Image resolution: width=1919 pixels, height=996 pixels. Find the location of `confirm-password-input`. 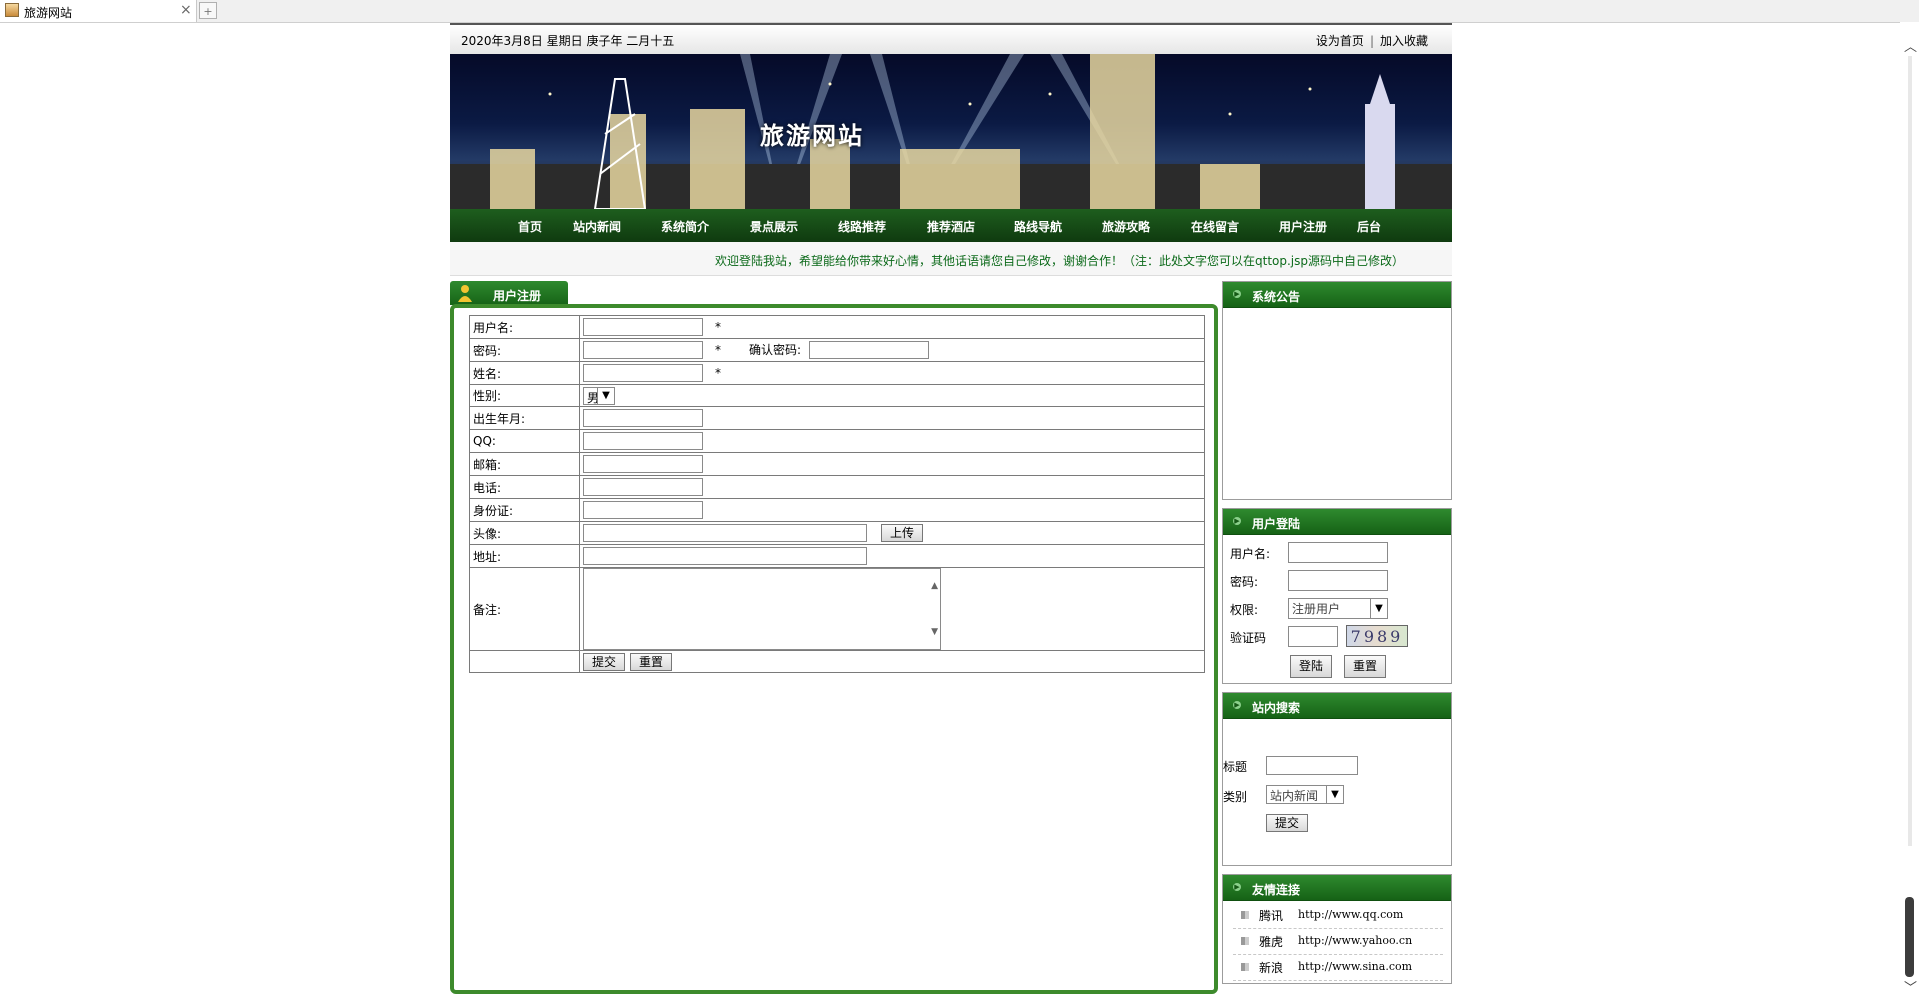

confirm-password-input is located at coordinates (869, 350).